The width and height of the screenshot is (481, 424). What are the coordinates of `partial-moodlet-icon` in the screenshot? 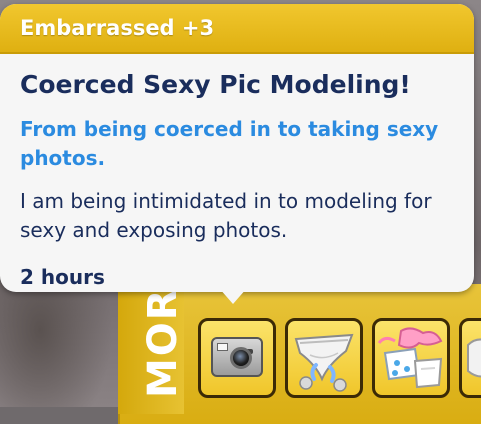 It's located at (474, 358).